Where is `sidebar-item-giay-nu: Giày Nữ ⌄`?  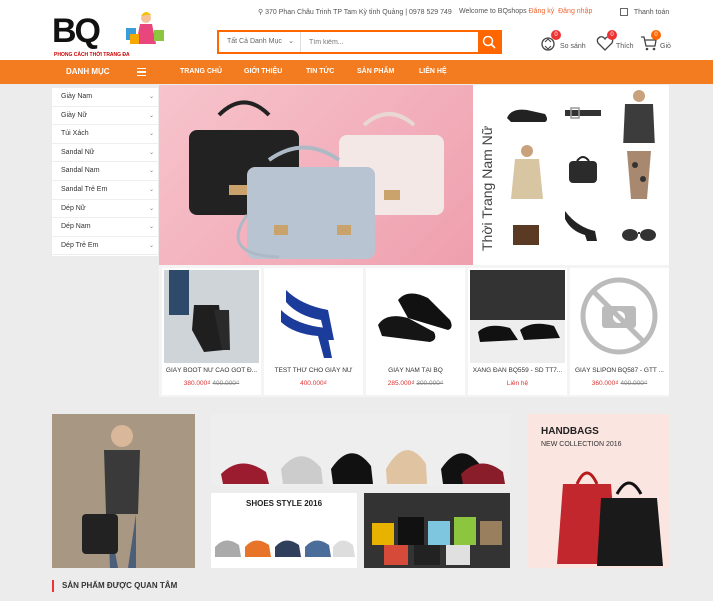
sidebar-item-giay-nu: Giày Nữ ⌄ is located at coordinates (105, 116).